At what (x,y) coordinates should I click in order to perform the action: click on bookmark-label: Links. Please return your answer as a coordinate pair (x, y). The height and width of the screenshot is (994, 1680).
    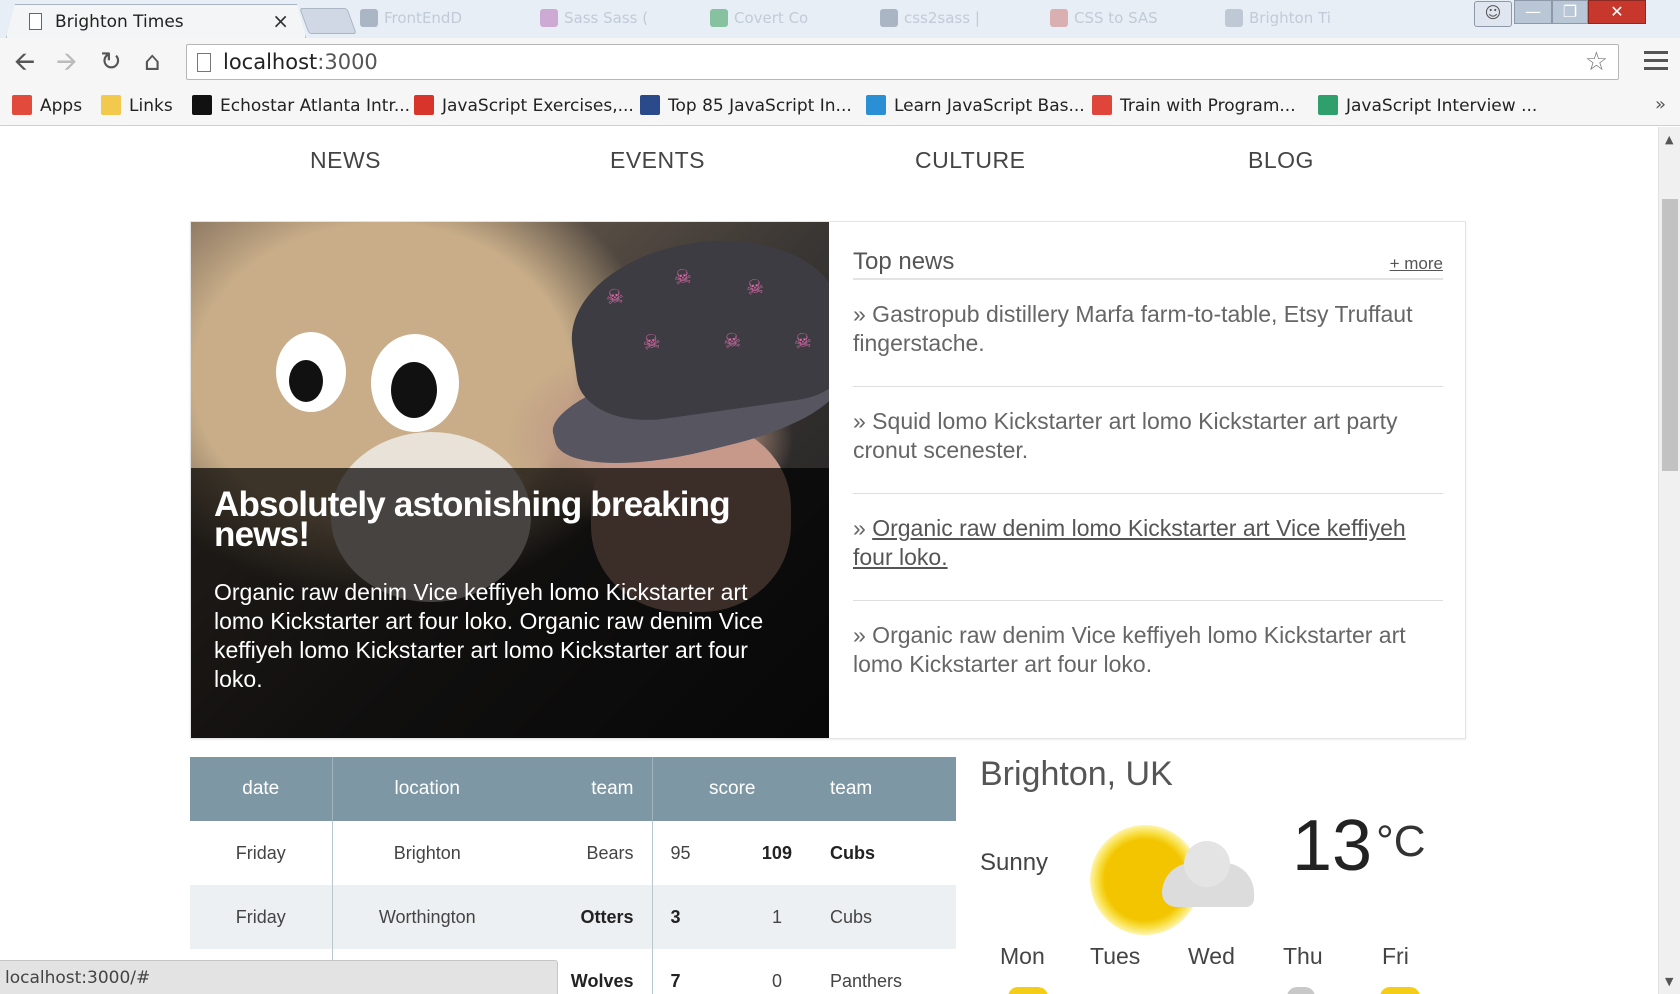
    Looking at the image, I should click on (151, 106).